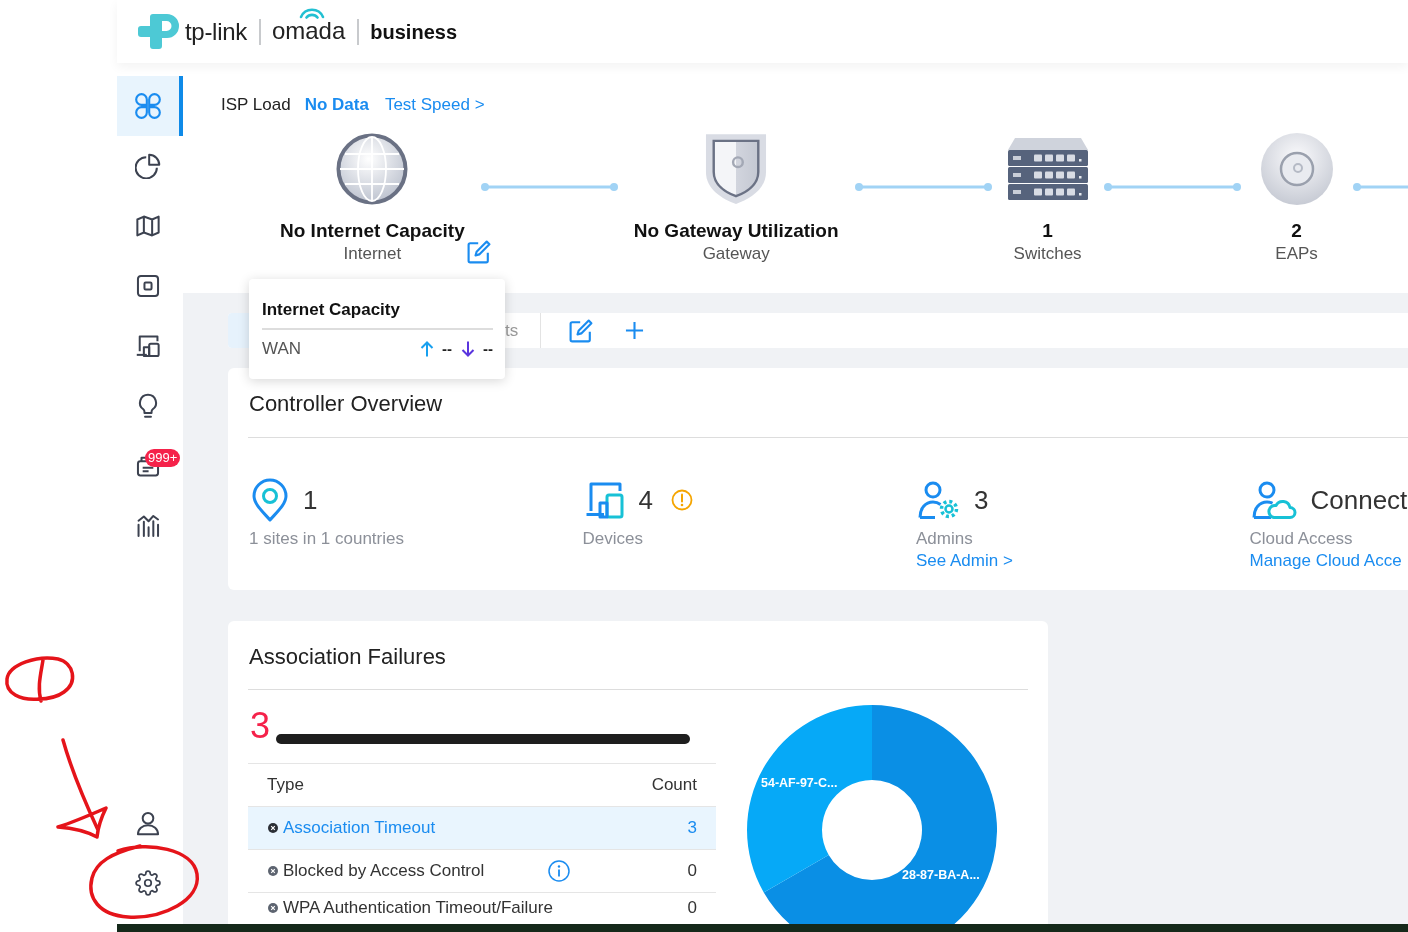 The width and height of the screenshot is (1408, 932). What do you see at coordinates (1296, 169) in the screenshot?
I see `disc-device-icon` at bounding box center [1296, 169].